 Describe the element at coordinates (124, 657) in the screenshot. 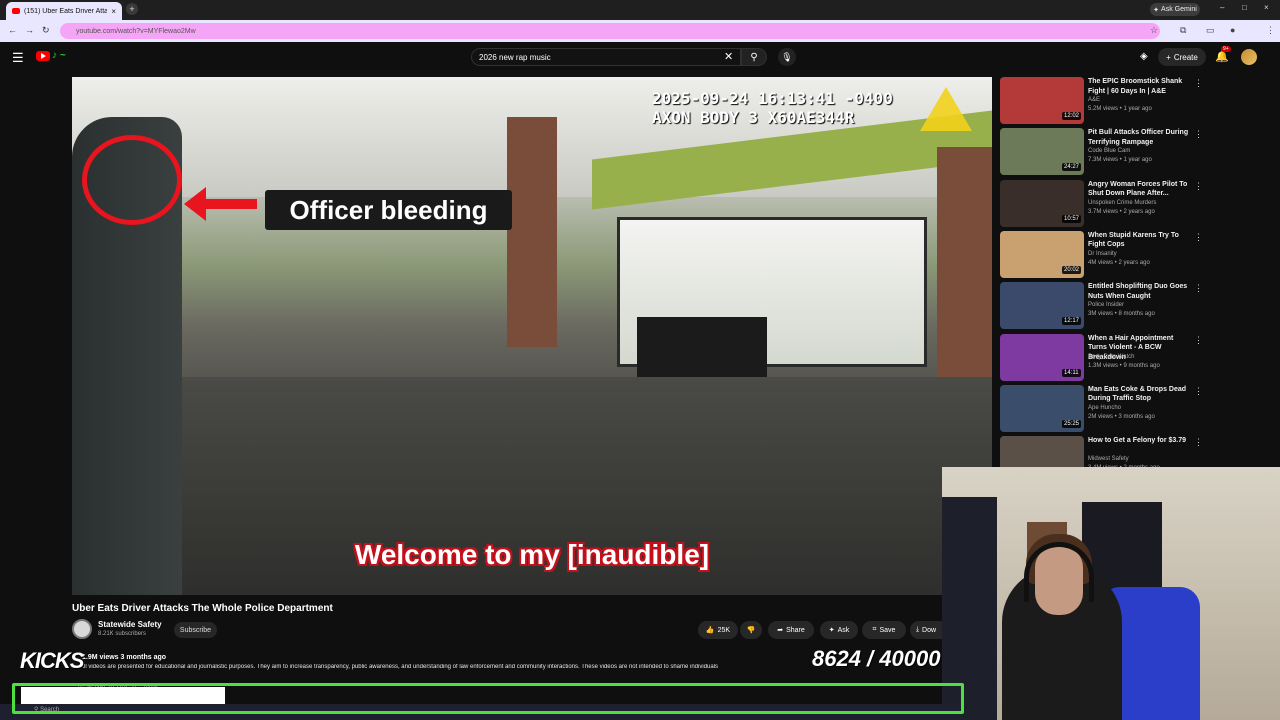

I see `views-and-date: 1.9M views 3 months ago` at that location.